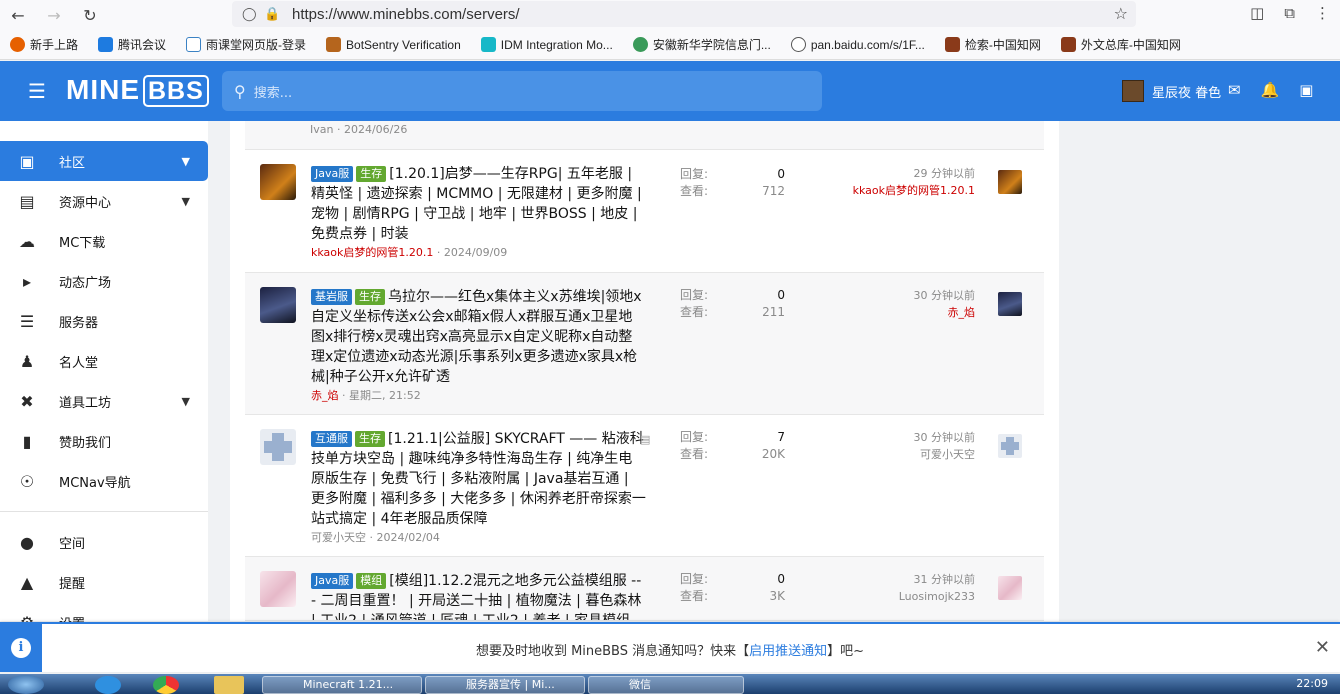 Image resolution: width=1340 pixels, height=694 pixels. What do you see at coordinates (992, 44) in the screenshot?
I see `bookmark-item: 检索-中国知网` at bounding box center [992, 44].